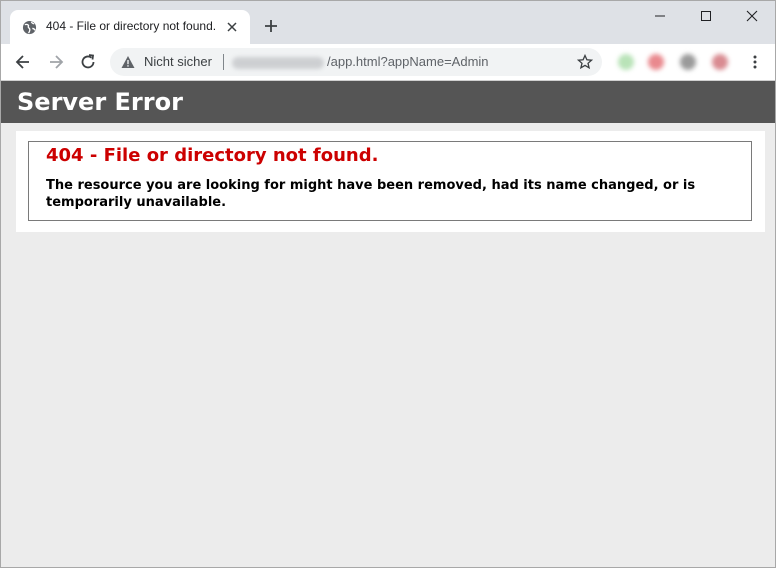  Describe the element at coordinates (408, 61) in the screenshot. I see `url-path: /app.html?appName=Admin` at that location.